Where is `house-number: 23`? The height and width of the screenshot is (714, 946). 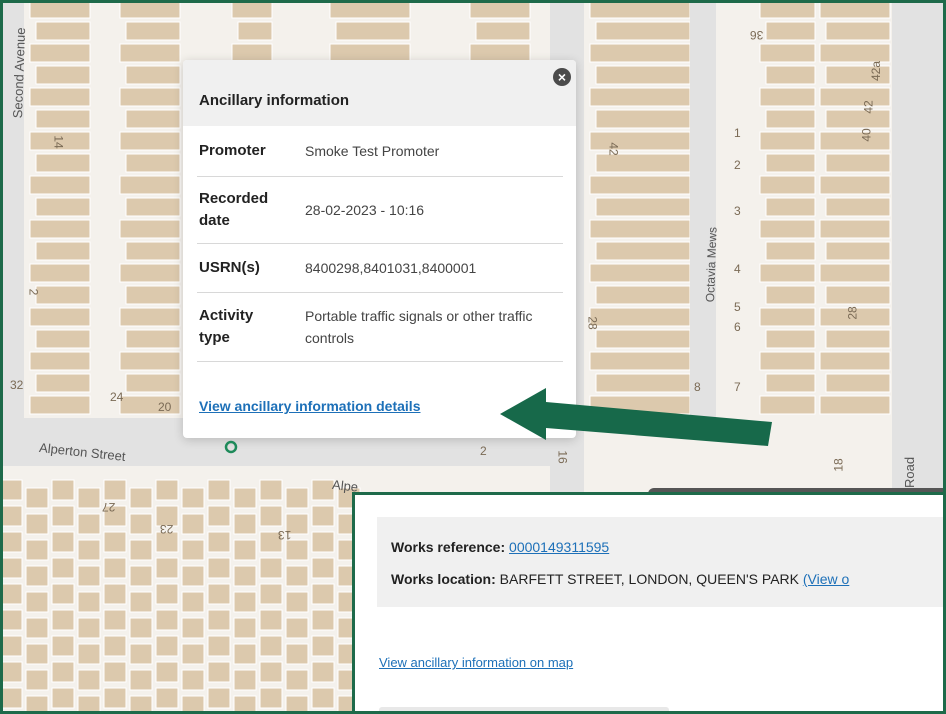
house-number: 23 is located at coordinates (167, 529).